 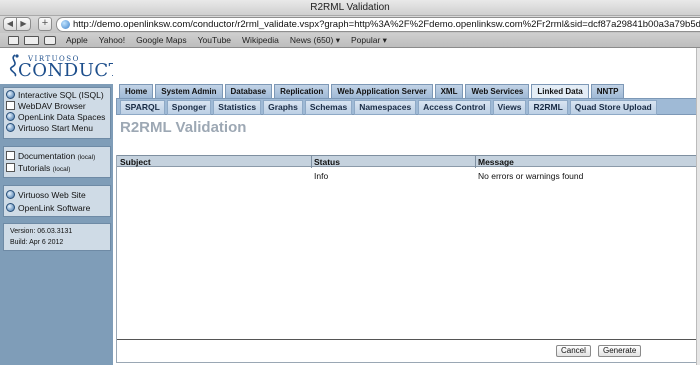 What do you see at coordinates (57, 237) in the screenshot?
I see `sidebar-version-box: Version: 06.03.3131 Build: Apr 6 2012` at bounding box center [57, 237].